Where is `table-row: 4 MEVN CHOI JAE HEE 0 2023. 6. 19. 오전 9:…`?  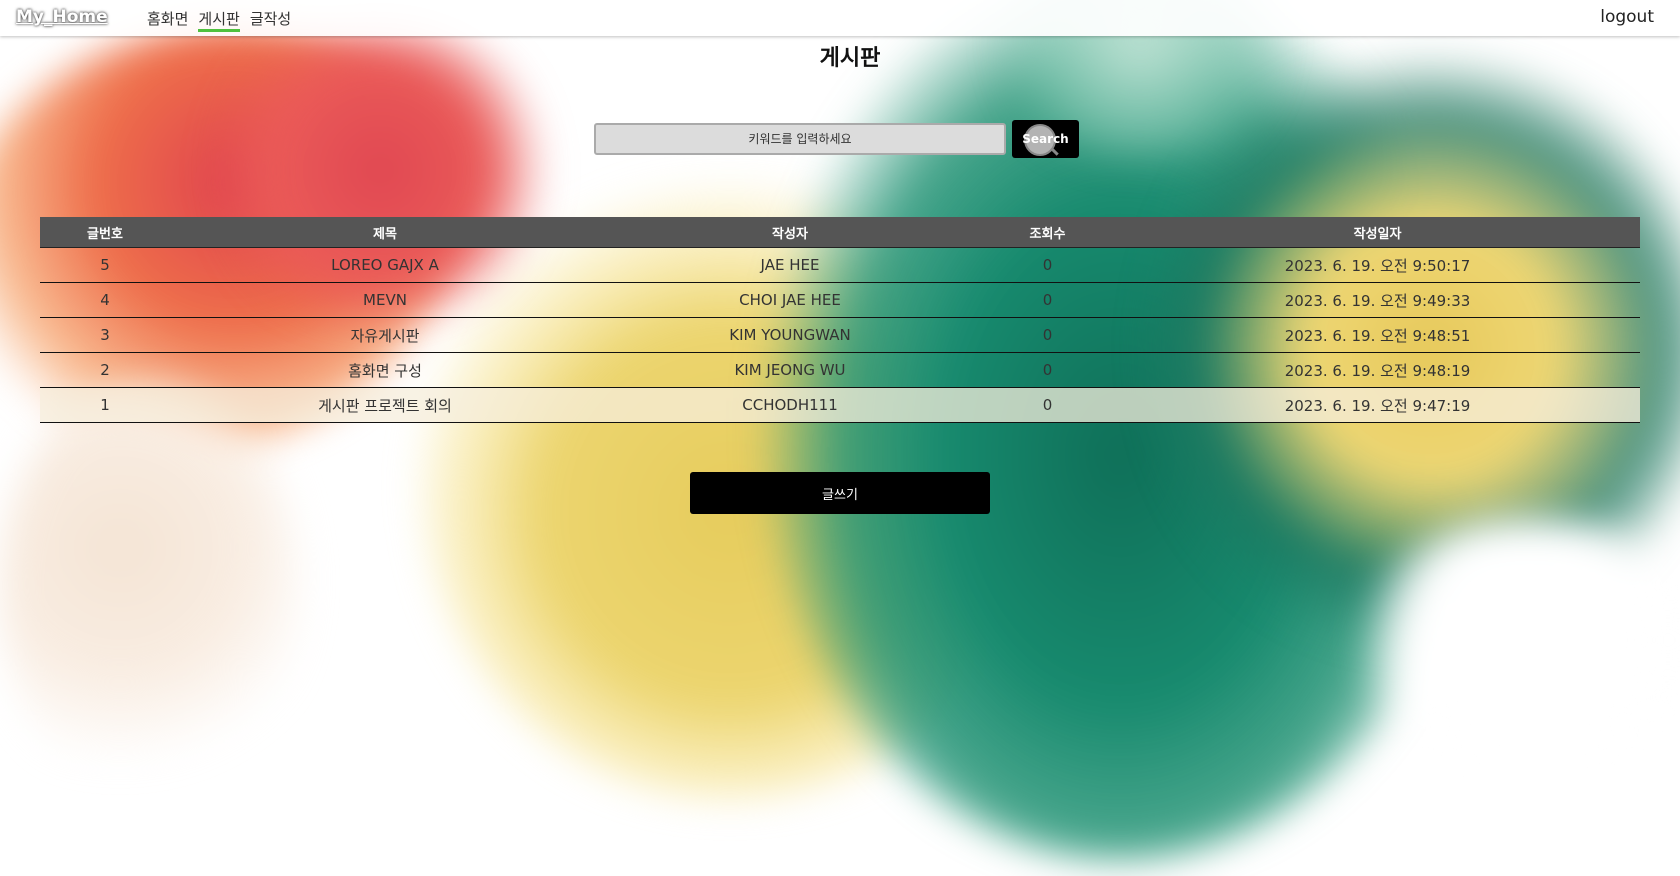
table-row: 4 MEVN CHOI JAE HEE 0 2023. 6. 19. 오전 9:… is located at coordinates (840, 300).